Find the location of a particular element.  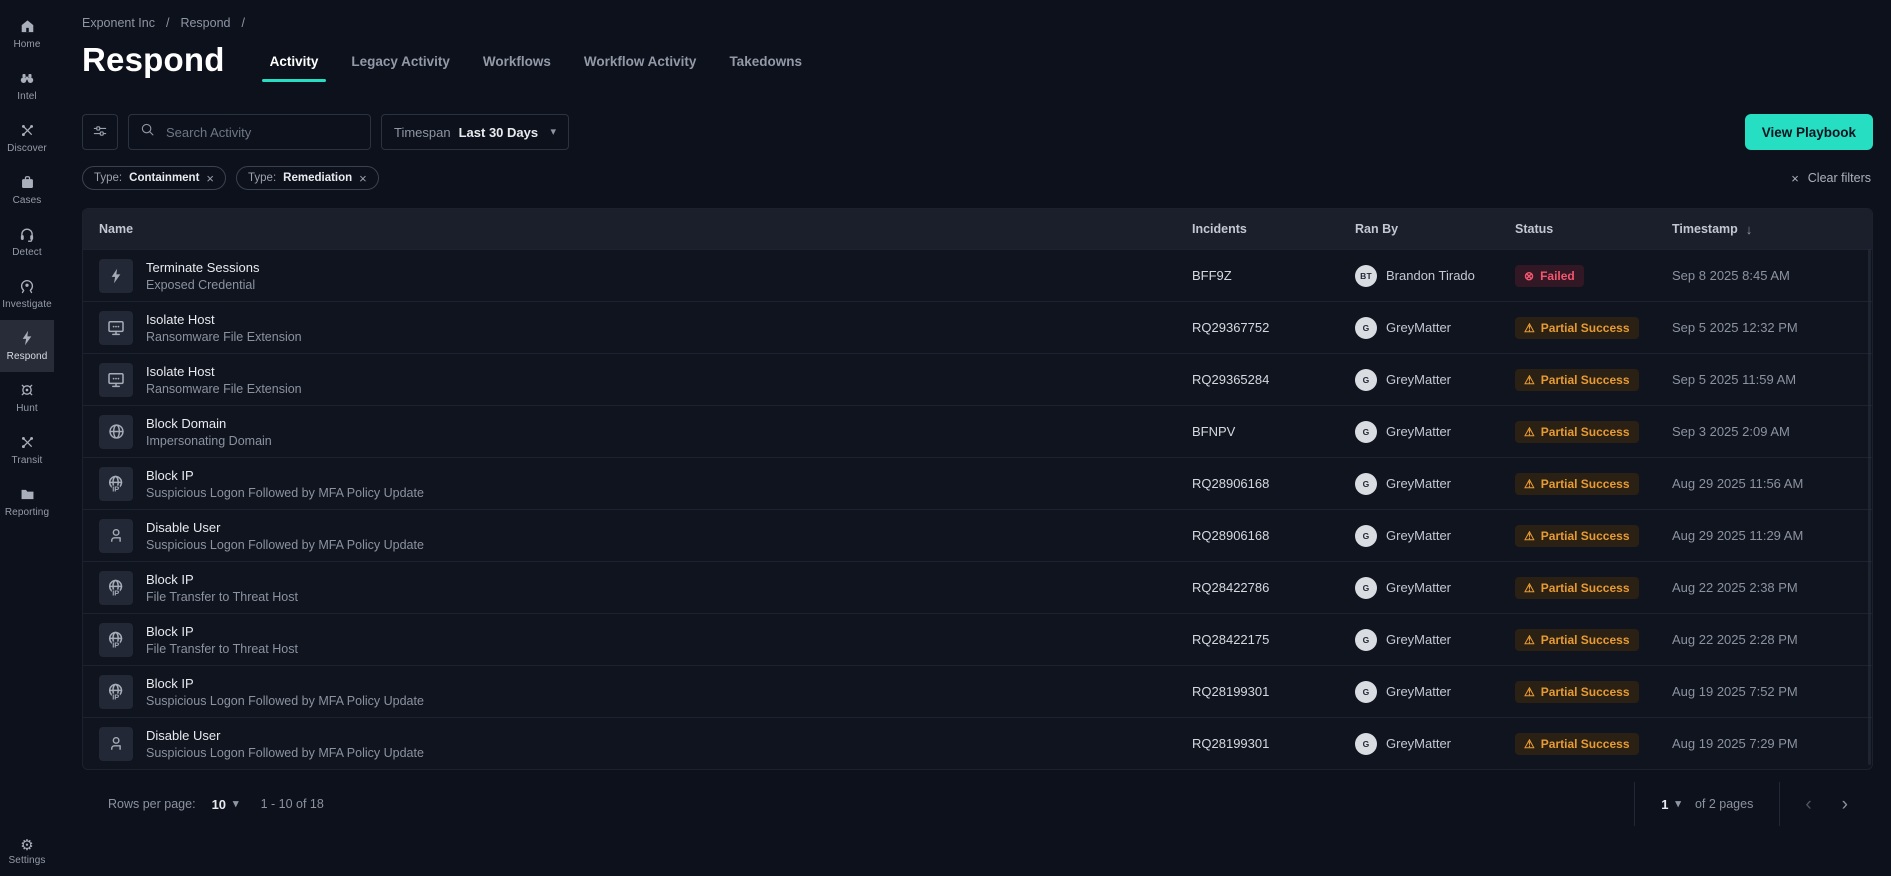

sidebar-item-reporting: Reporting is located at coordinates (27, 502).